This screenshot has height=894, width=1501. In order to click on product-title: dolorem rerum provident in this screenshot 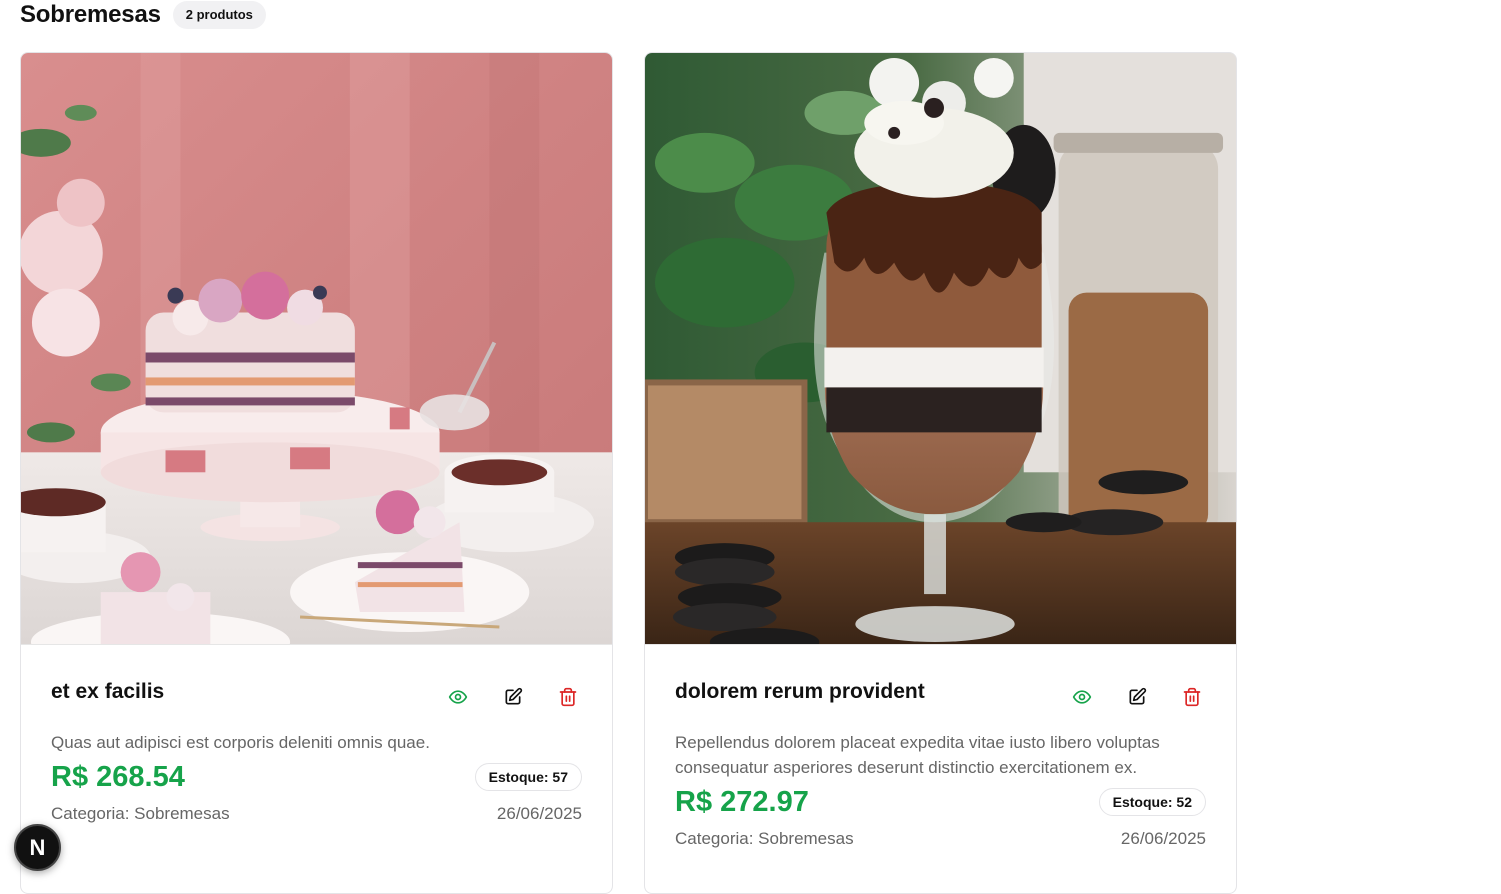, I will do `click(800, 691)`.